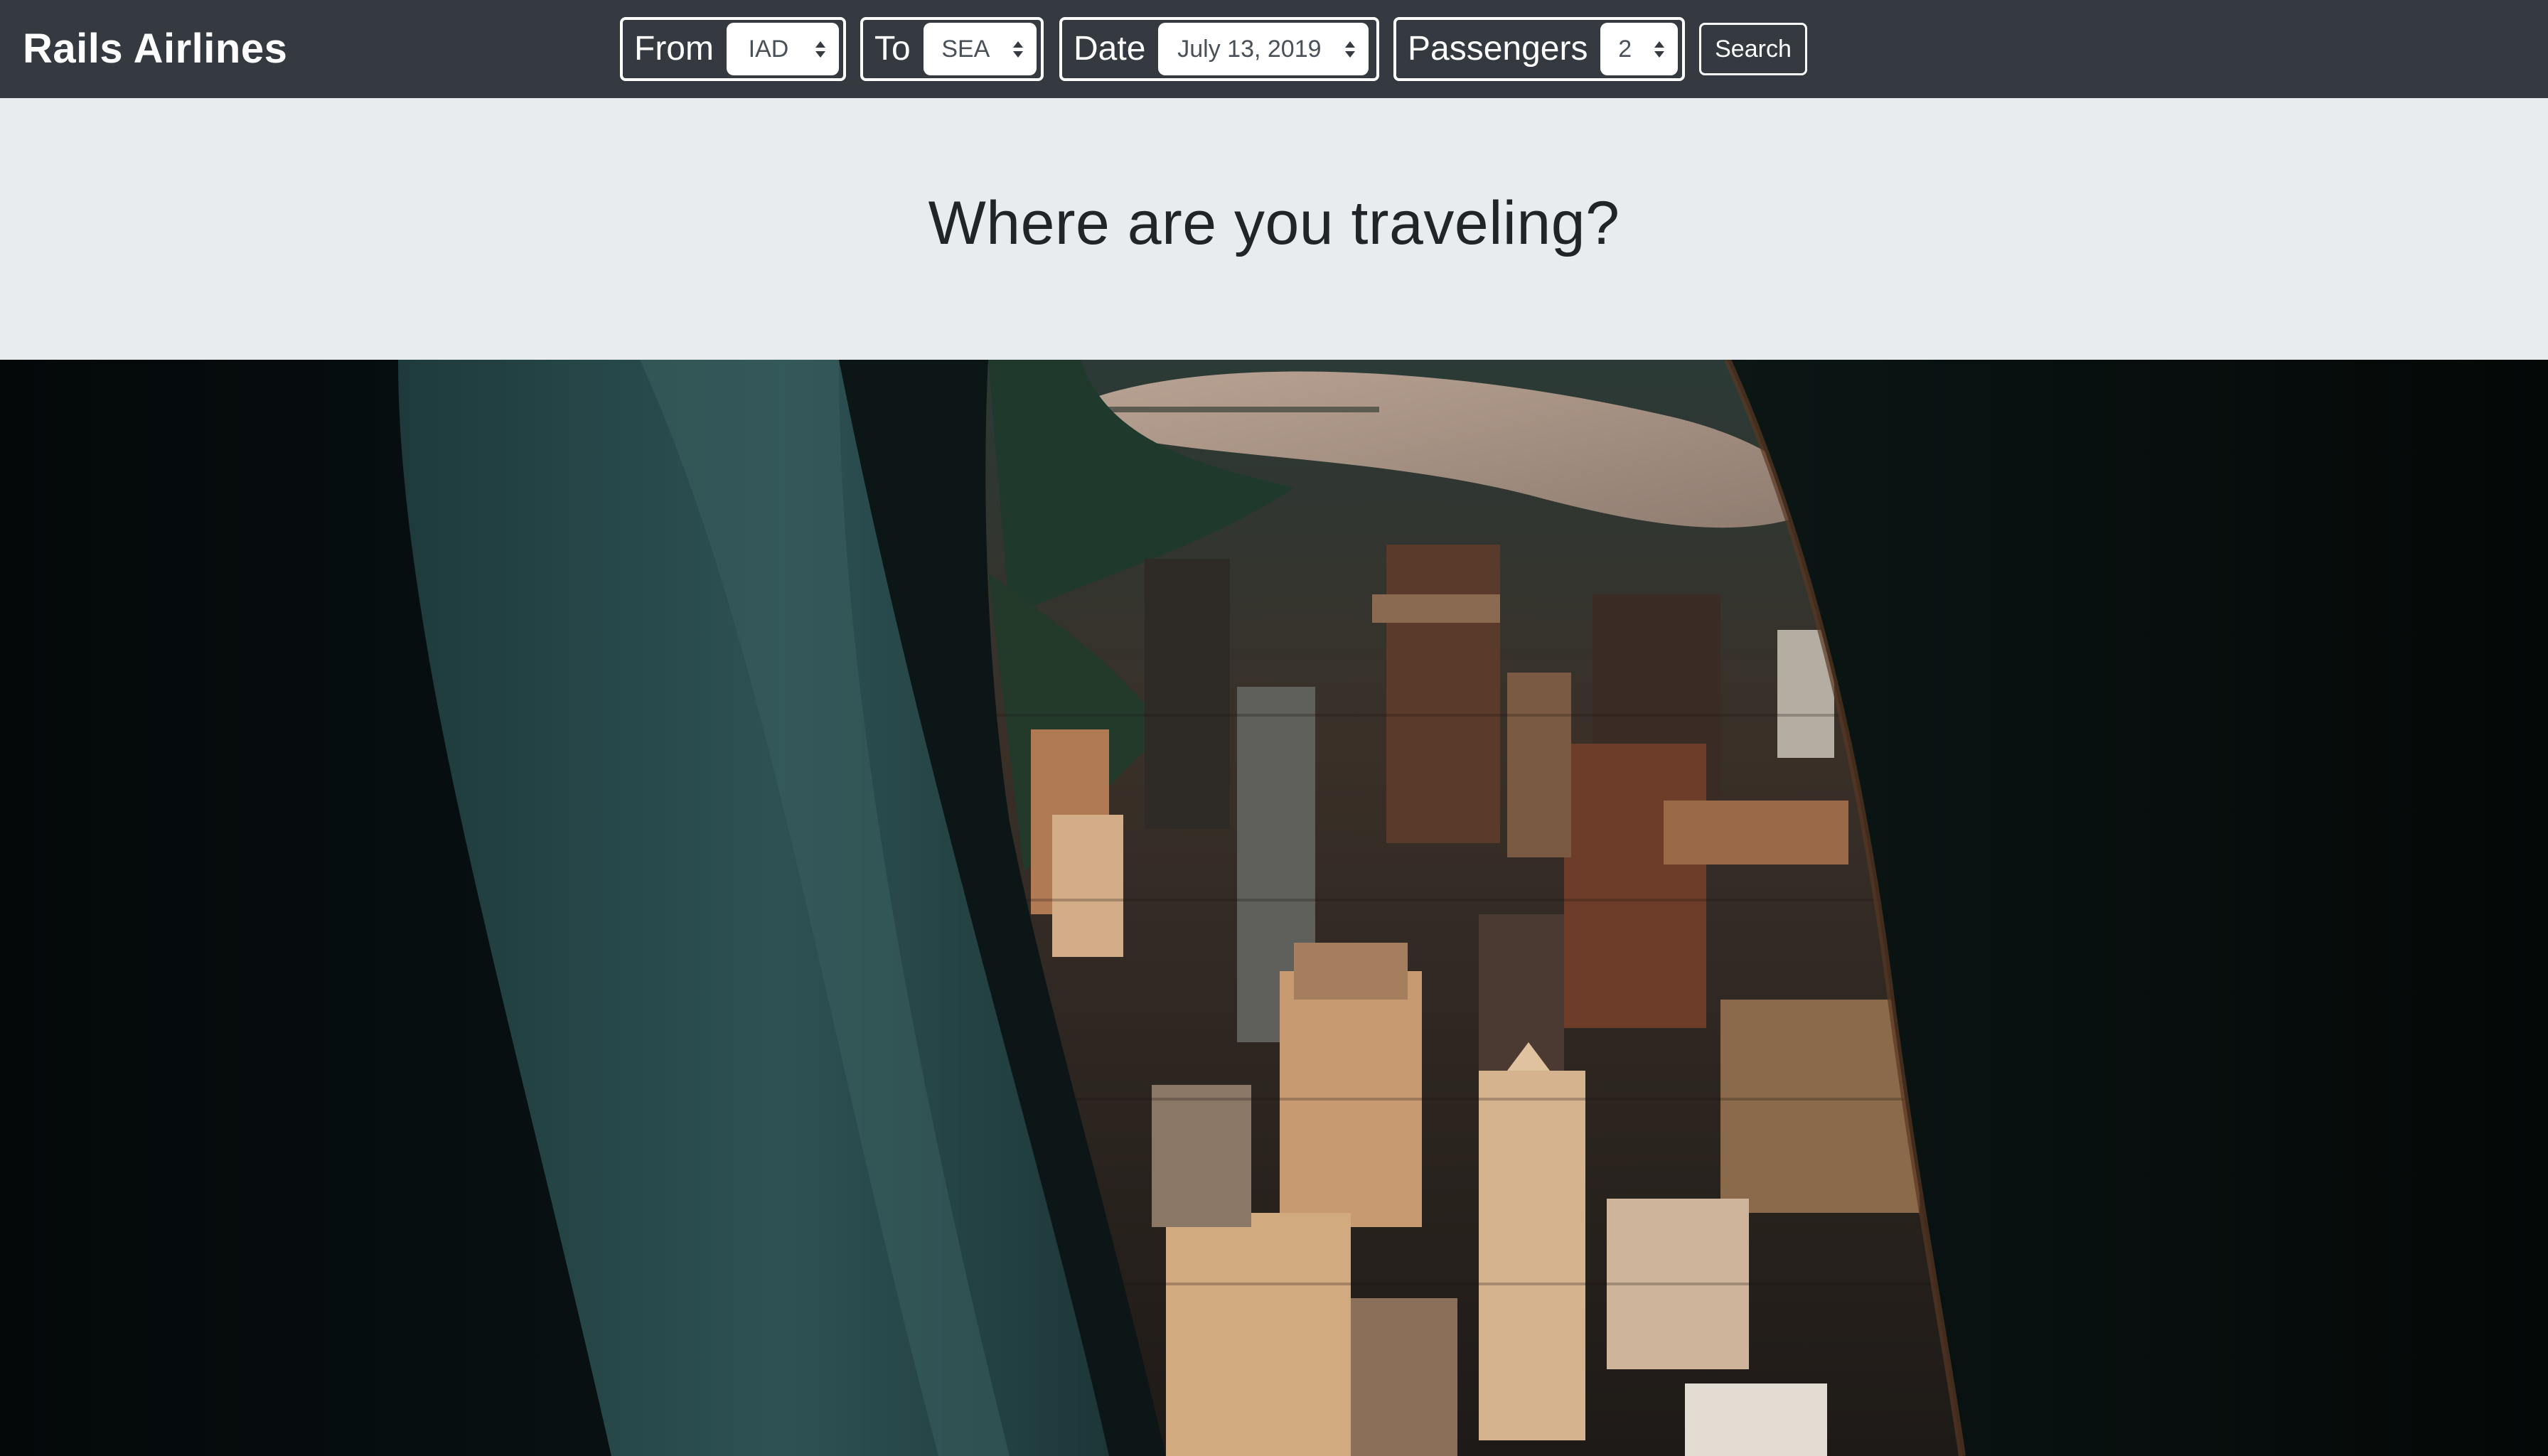 This screenshot has height=1456, width=2548. Describe the element at coordinates (1753, 49) in the screenshot. I see `search-button: Search` at that location.